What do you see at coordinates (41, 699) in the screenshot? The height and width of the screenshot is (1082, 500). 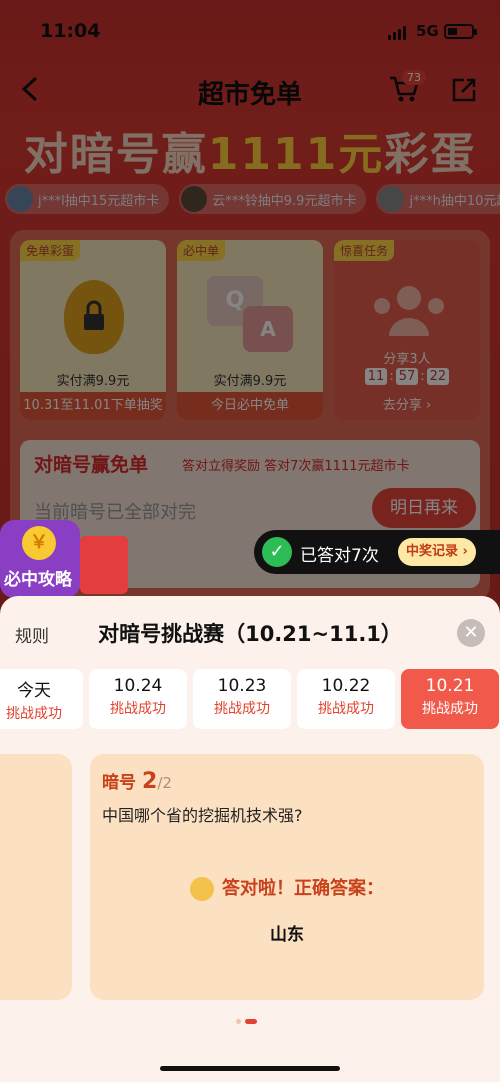 I see `date-tab: 今天 挑战成功` at bounding box center [41, 699].